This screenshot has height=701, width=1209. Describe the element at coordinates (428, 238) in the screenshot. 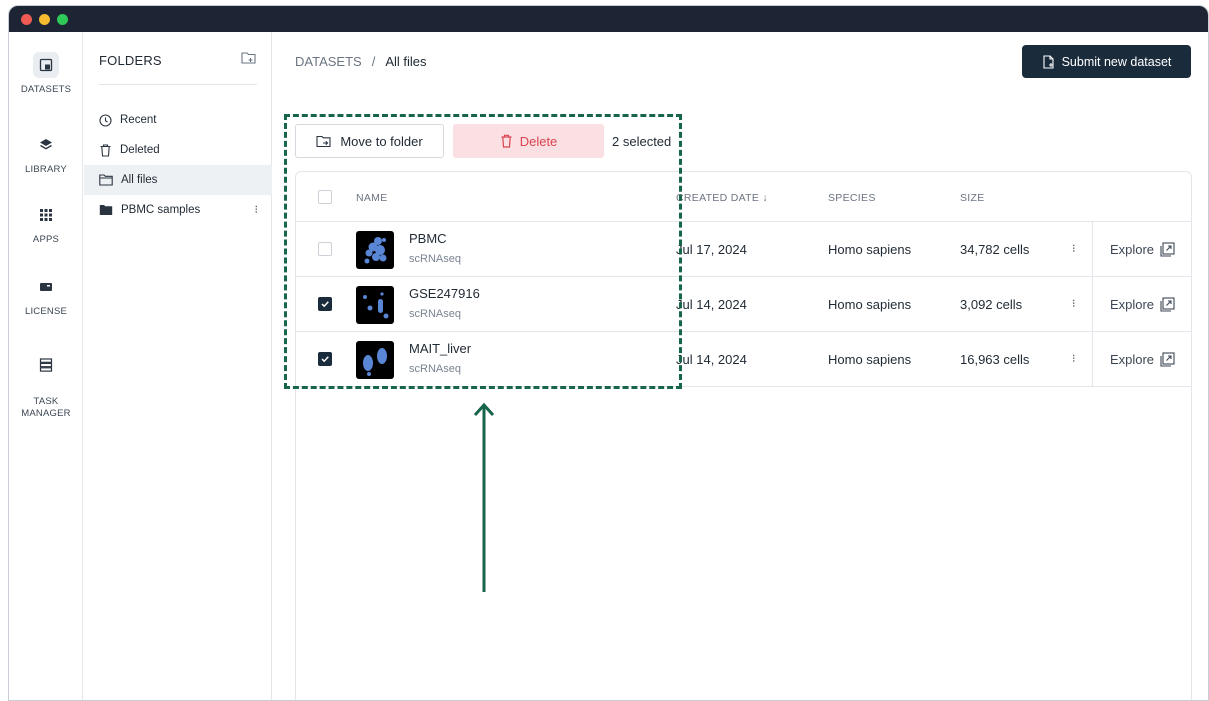

I see `dataset-name: PBMC` at that location.